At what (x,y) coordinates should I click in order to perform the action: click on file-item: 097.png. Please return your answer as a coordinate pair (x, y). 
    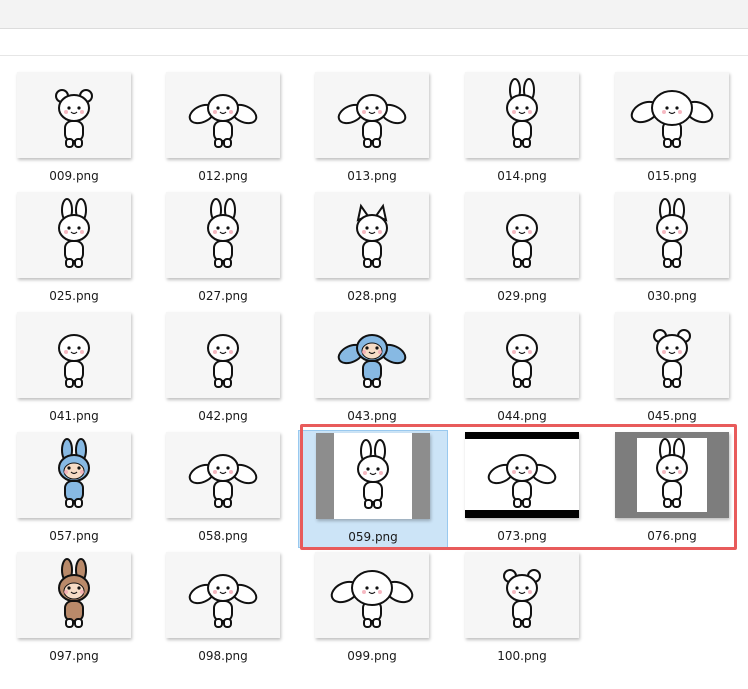
    Looking at the image, I should click on (75, 609).